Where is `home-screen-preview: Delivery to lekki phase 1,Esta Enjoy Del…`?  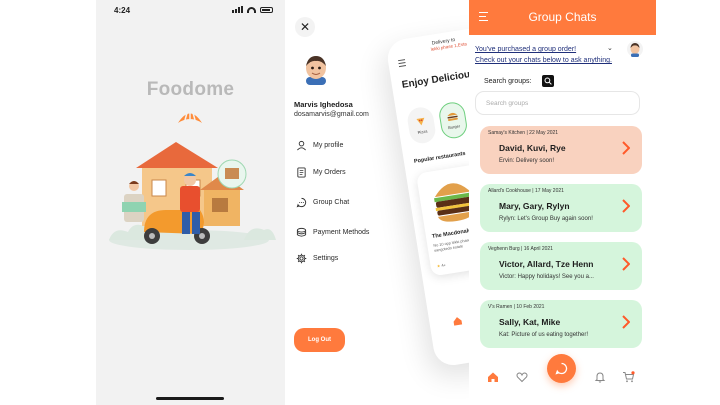 home-screen-preview: Delivery to lekki phase 1,Esta Enjoy Del… is located at coordinates (427, 196).